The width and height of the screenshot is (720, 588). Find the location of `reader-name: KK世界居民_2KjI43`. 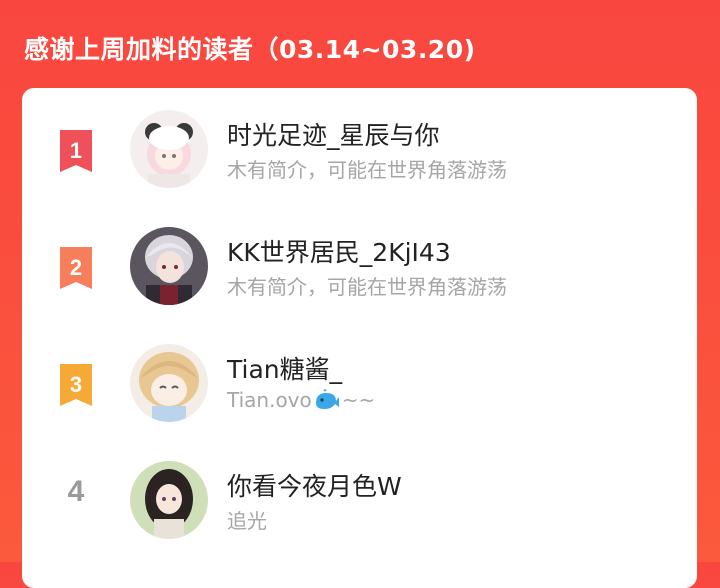

reader-name: KK世界居民_2KjI43 is located at coordinates (339, 251).